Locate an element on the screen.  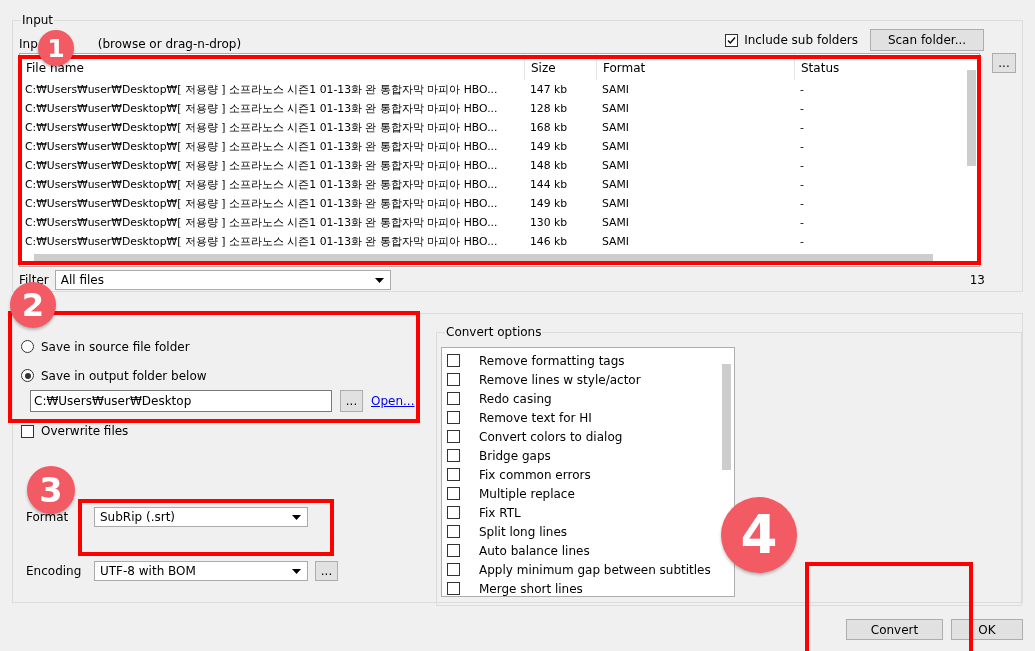
option-label: Convert colors to dialog is located at coordinates (551, 436).